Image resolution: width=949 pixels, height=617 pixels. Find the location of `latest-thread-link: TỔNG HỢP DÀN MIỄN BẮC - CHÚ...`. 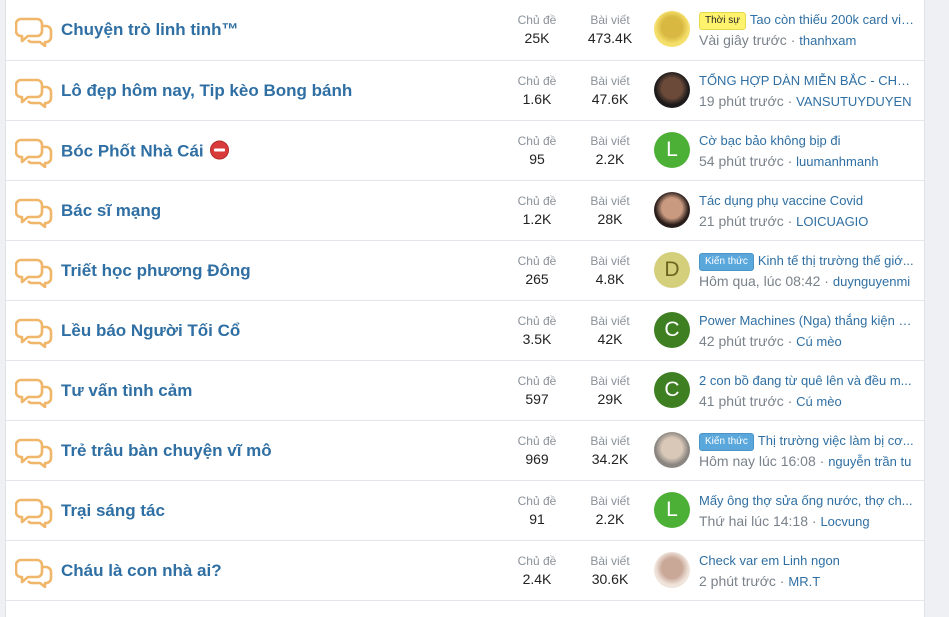

latest-thread-link: TỔNG HỢP DÀN MIỄN BẮC - CHÚ... is located at coordinates (806, 81).